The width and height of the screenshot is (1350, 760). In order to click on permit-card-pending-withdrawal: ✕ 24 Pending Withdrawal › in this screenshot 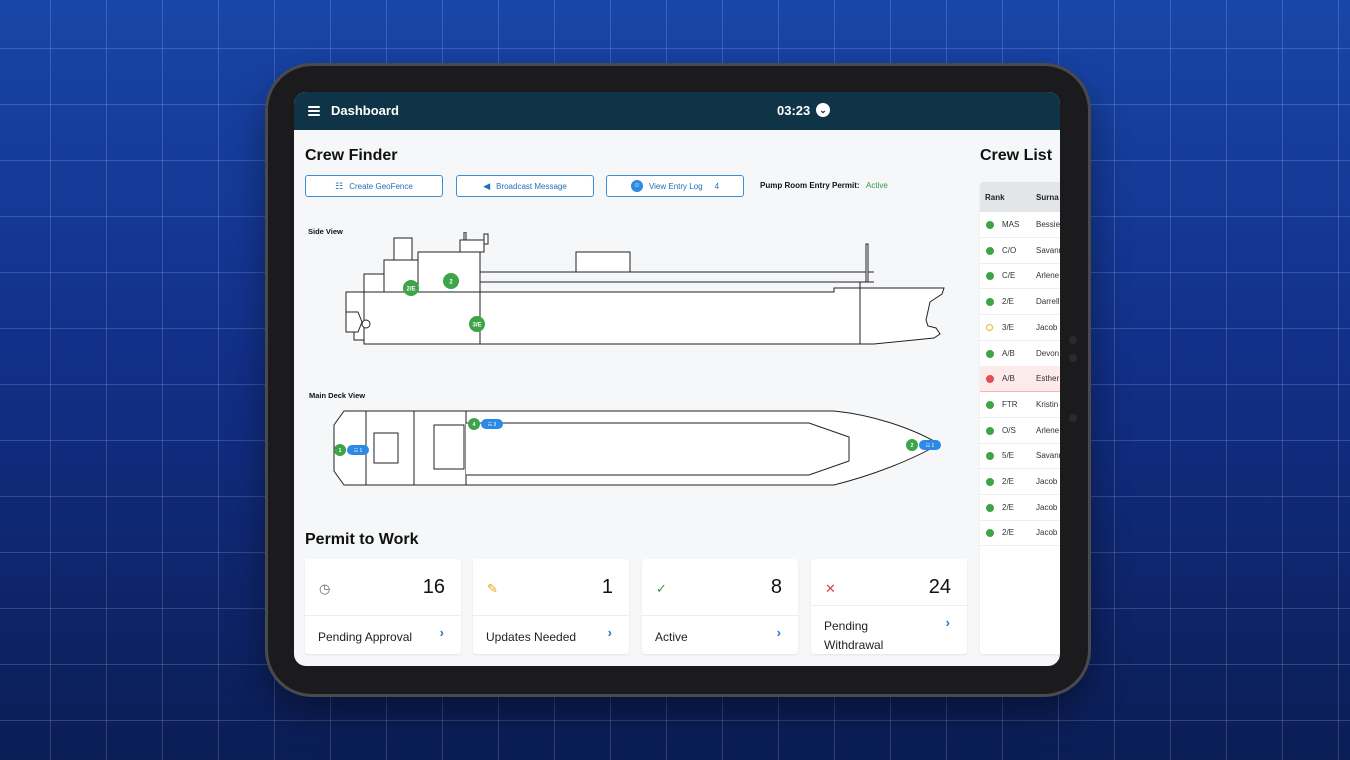, I will do `click(889, 606)`.